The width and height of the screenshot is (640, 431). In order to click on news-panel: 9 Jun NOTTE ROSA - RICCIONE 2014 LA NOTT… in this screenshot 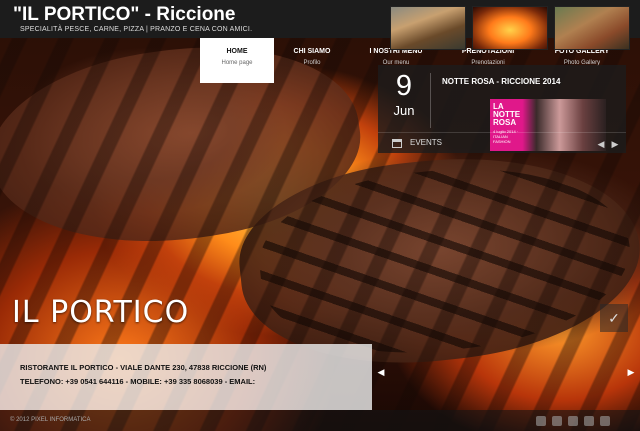, I will do `click(502, 109)`.